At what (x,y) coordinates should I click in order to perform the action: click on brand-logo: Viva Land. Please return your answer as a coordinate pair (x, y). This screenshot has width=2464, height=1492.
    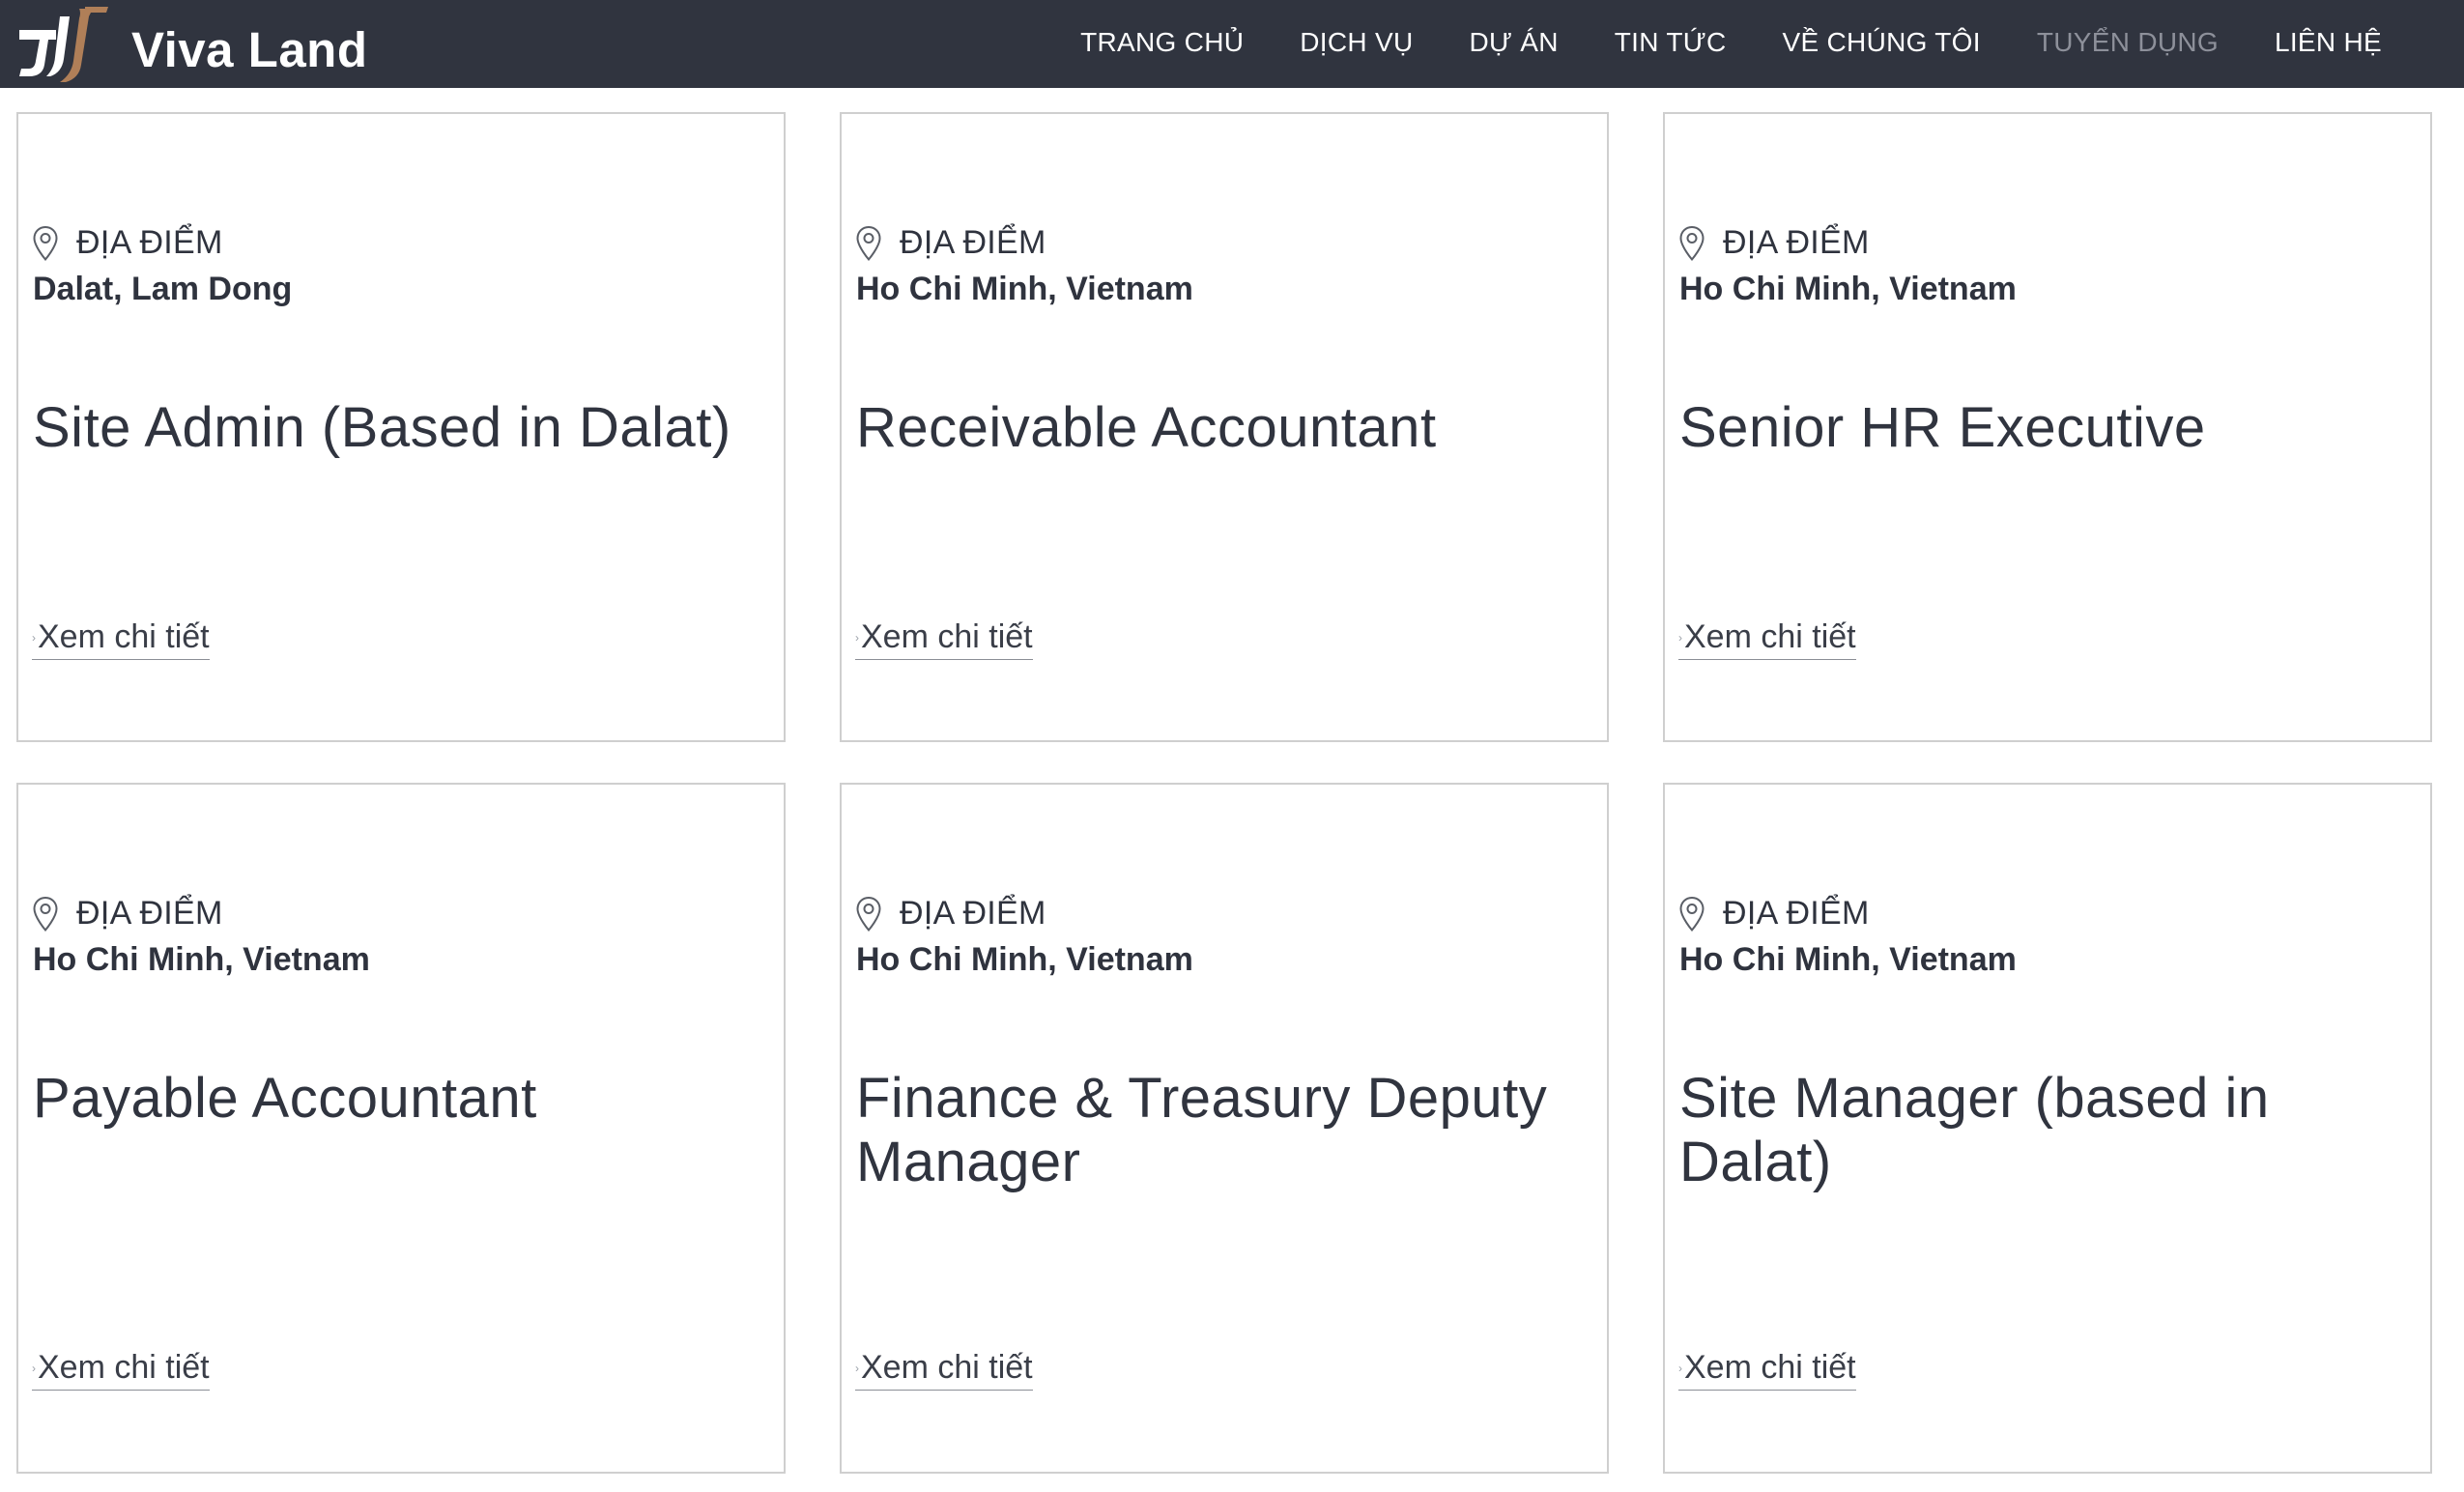
    Looking at the image, I should click on (192, 44).